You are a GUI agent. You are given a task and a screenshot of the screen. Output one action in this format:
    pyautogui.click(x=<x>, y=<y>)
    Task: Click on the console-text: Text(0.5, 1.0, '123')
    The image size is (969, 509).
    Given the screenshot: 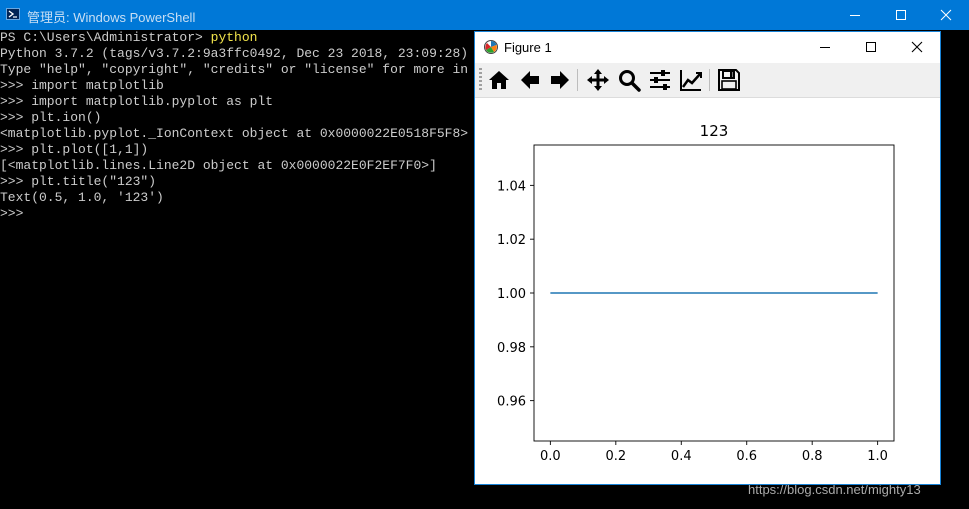 What is the action you would take?
    pyautogui.click(x=82, y=197)
    